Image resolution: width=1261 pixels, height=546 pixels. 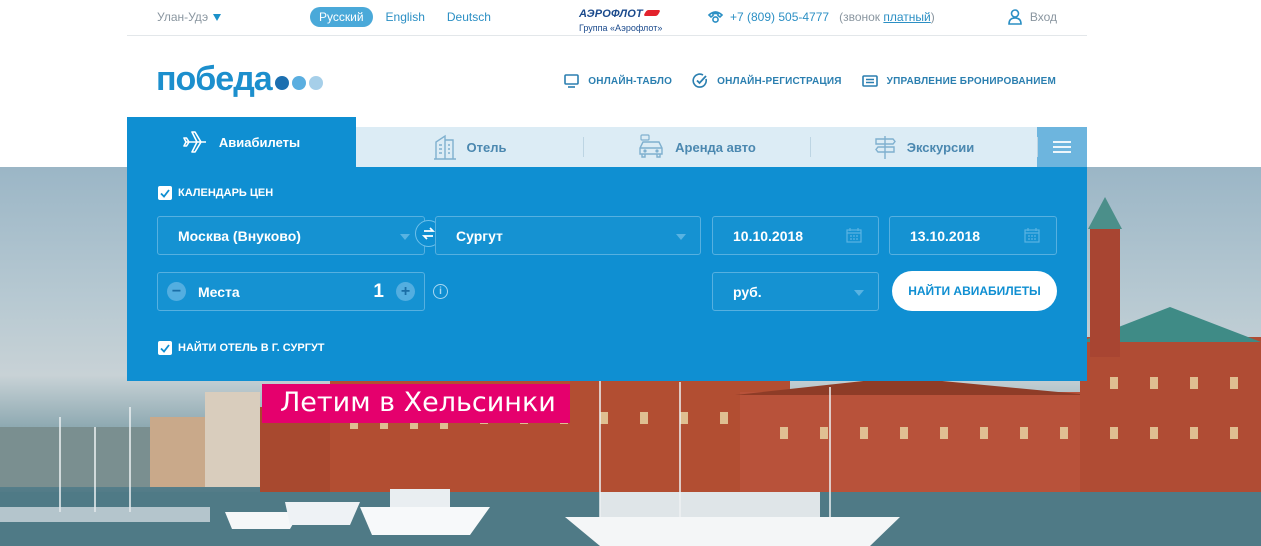 I want to click on tab-flights: Авиабилеты, so click(x=241, y=142).